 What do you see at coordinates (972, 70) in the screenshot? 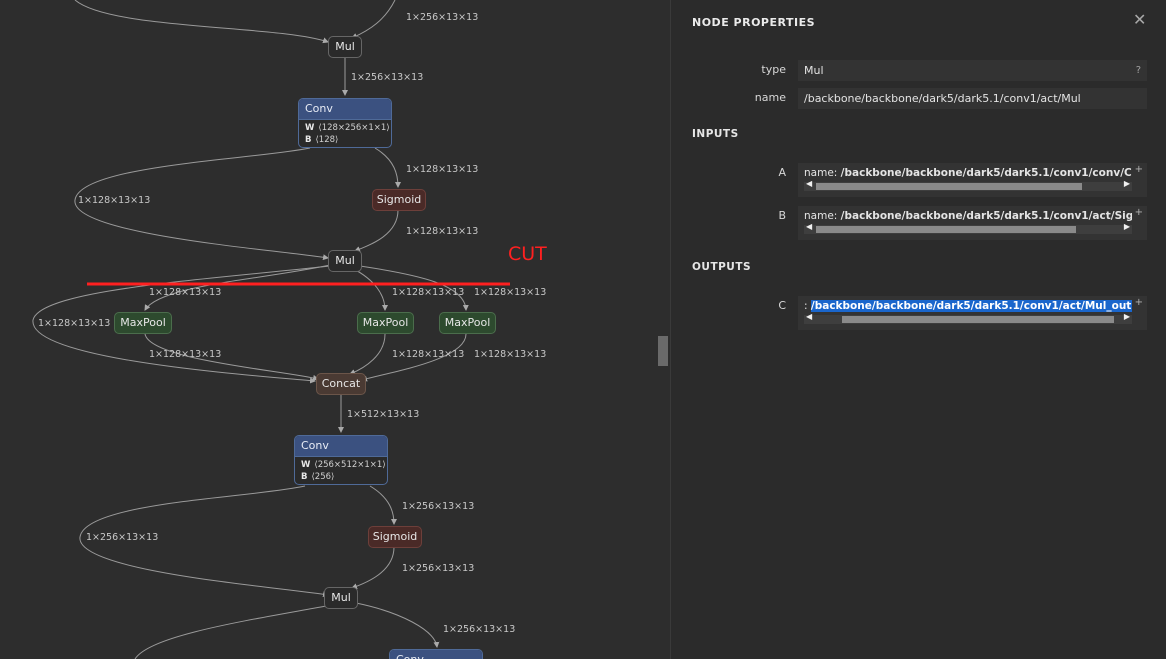
I see `type-field: Mul ?` at bounding box center [972, 70].